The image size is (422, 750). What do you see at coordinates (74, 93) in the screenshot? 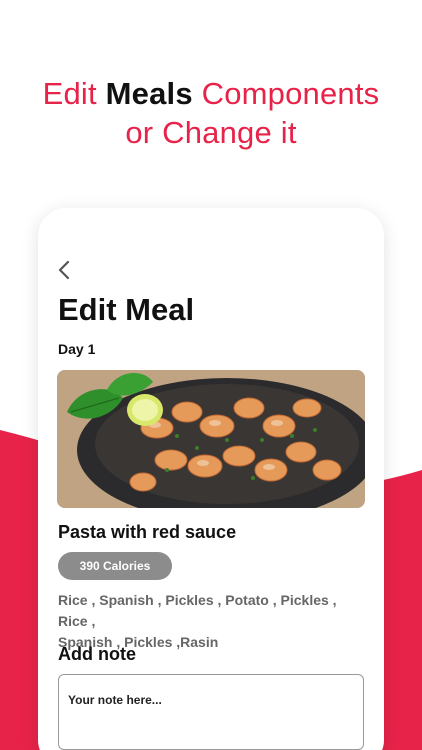
I see `headline-text-edit: Edit` at bounding box center [74, 93].